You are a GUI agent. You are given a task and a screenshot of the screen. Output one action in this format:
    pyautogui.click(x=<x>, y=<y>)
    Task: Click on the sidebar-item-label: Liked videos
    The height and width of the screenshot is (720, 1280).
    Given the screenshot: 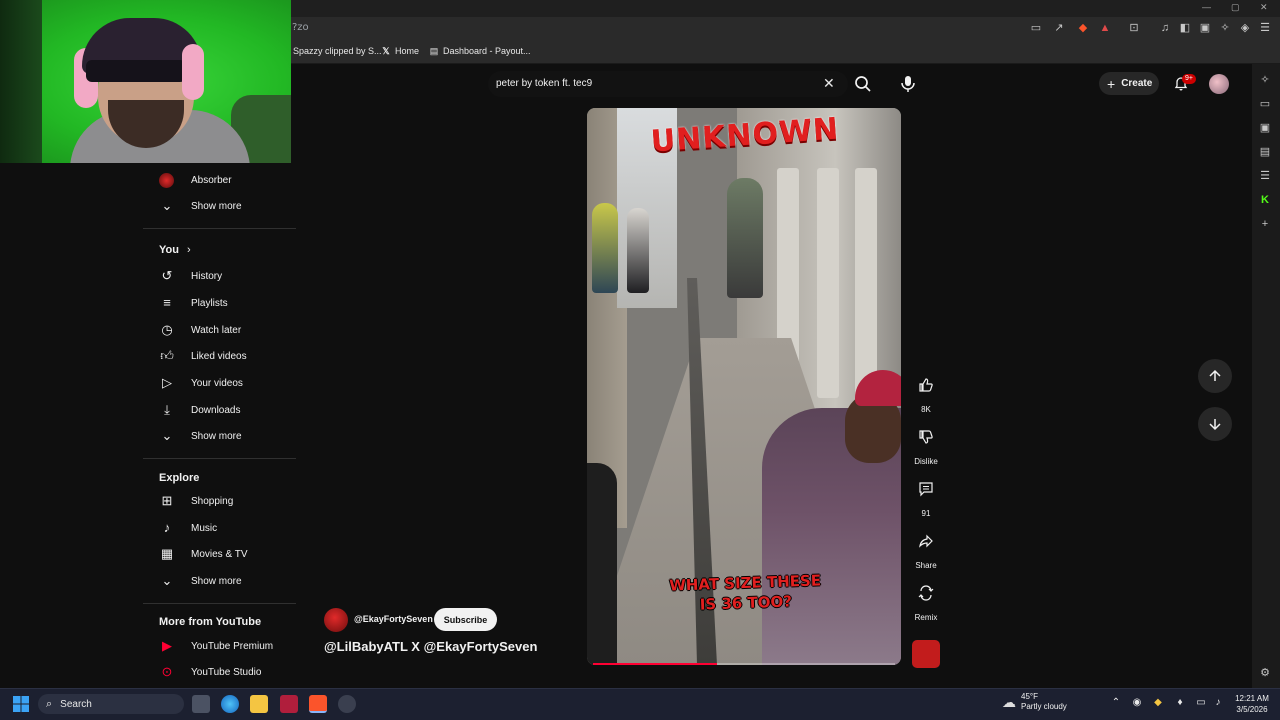 What is the action you would take?
    pyautogui.click(x=219, y=356)
    